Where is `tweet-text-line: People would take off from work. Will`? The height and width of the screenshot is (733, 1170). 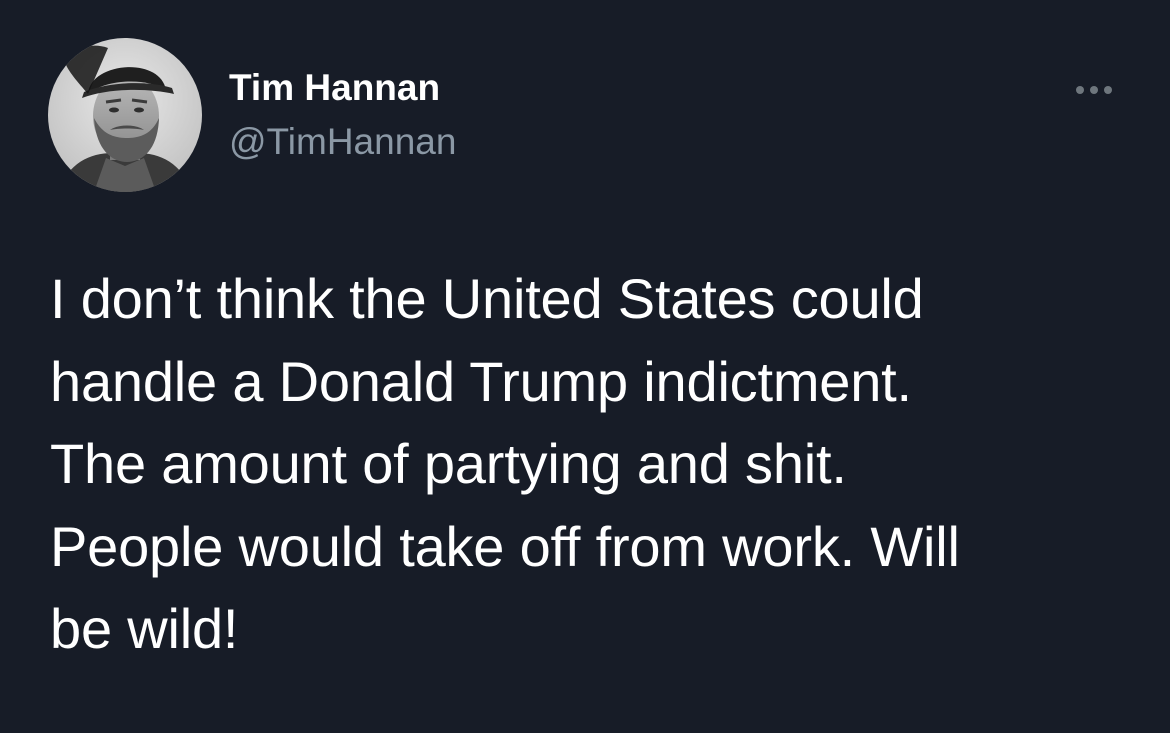
tweet-text-line: People would take off from work. Will is located at coordinates (505, 546).